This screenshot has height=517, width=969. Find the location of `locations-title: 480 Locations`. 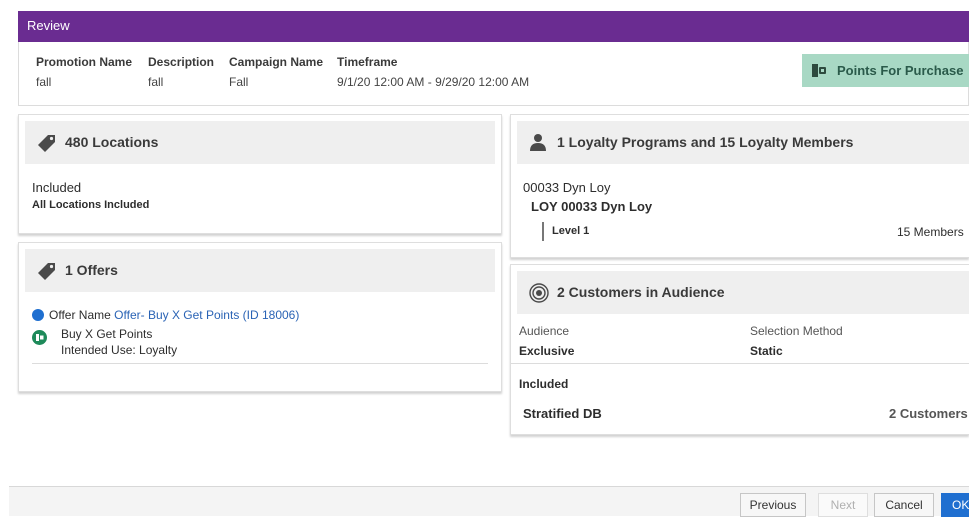

locations-title: 480 Locations is located at coordinates (112, 142).